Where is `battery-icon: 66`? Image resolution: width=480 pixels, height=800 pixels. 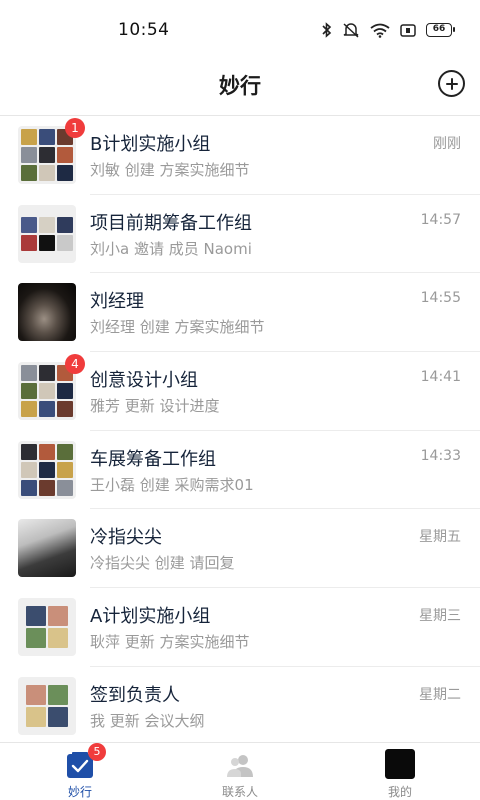
battery-icon: 66 is located at coordinates (440, 30).